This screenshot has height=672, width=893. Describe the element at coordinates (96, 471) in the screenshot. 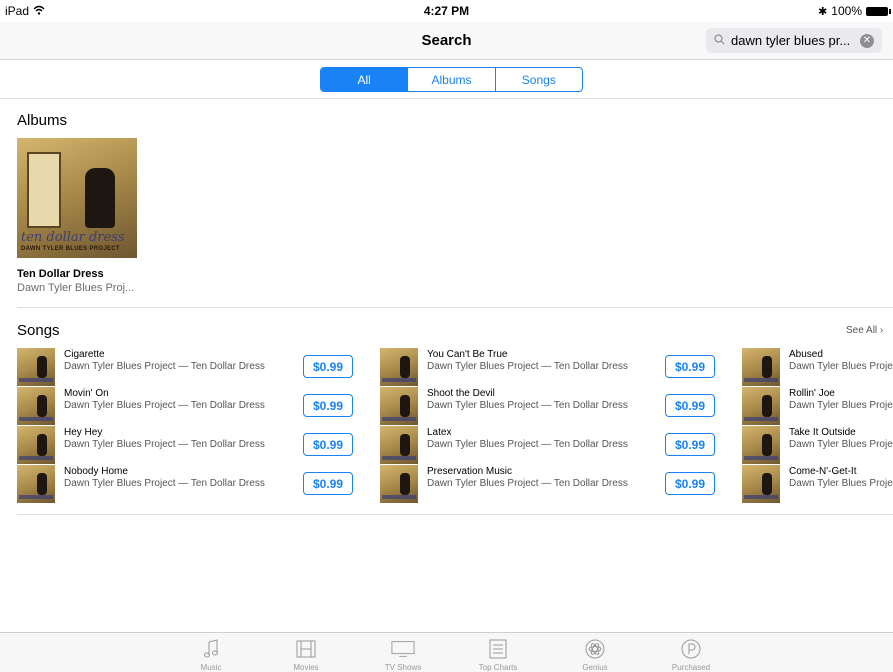

I see `song-title: Nobody Home` at that location.